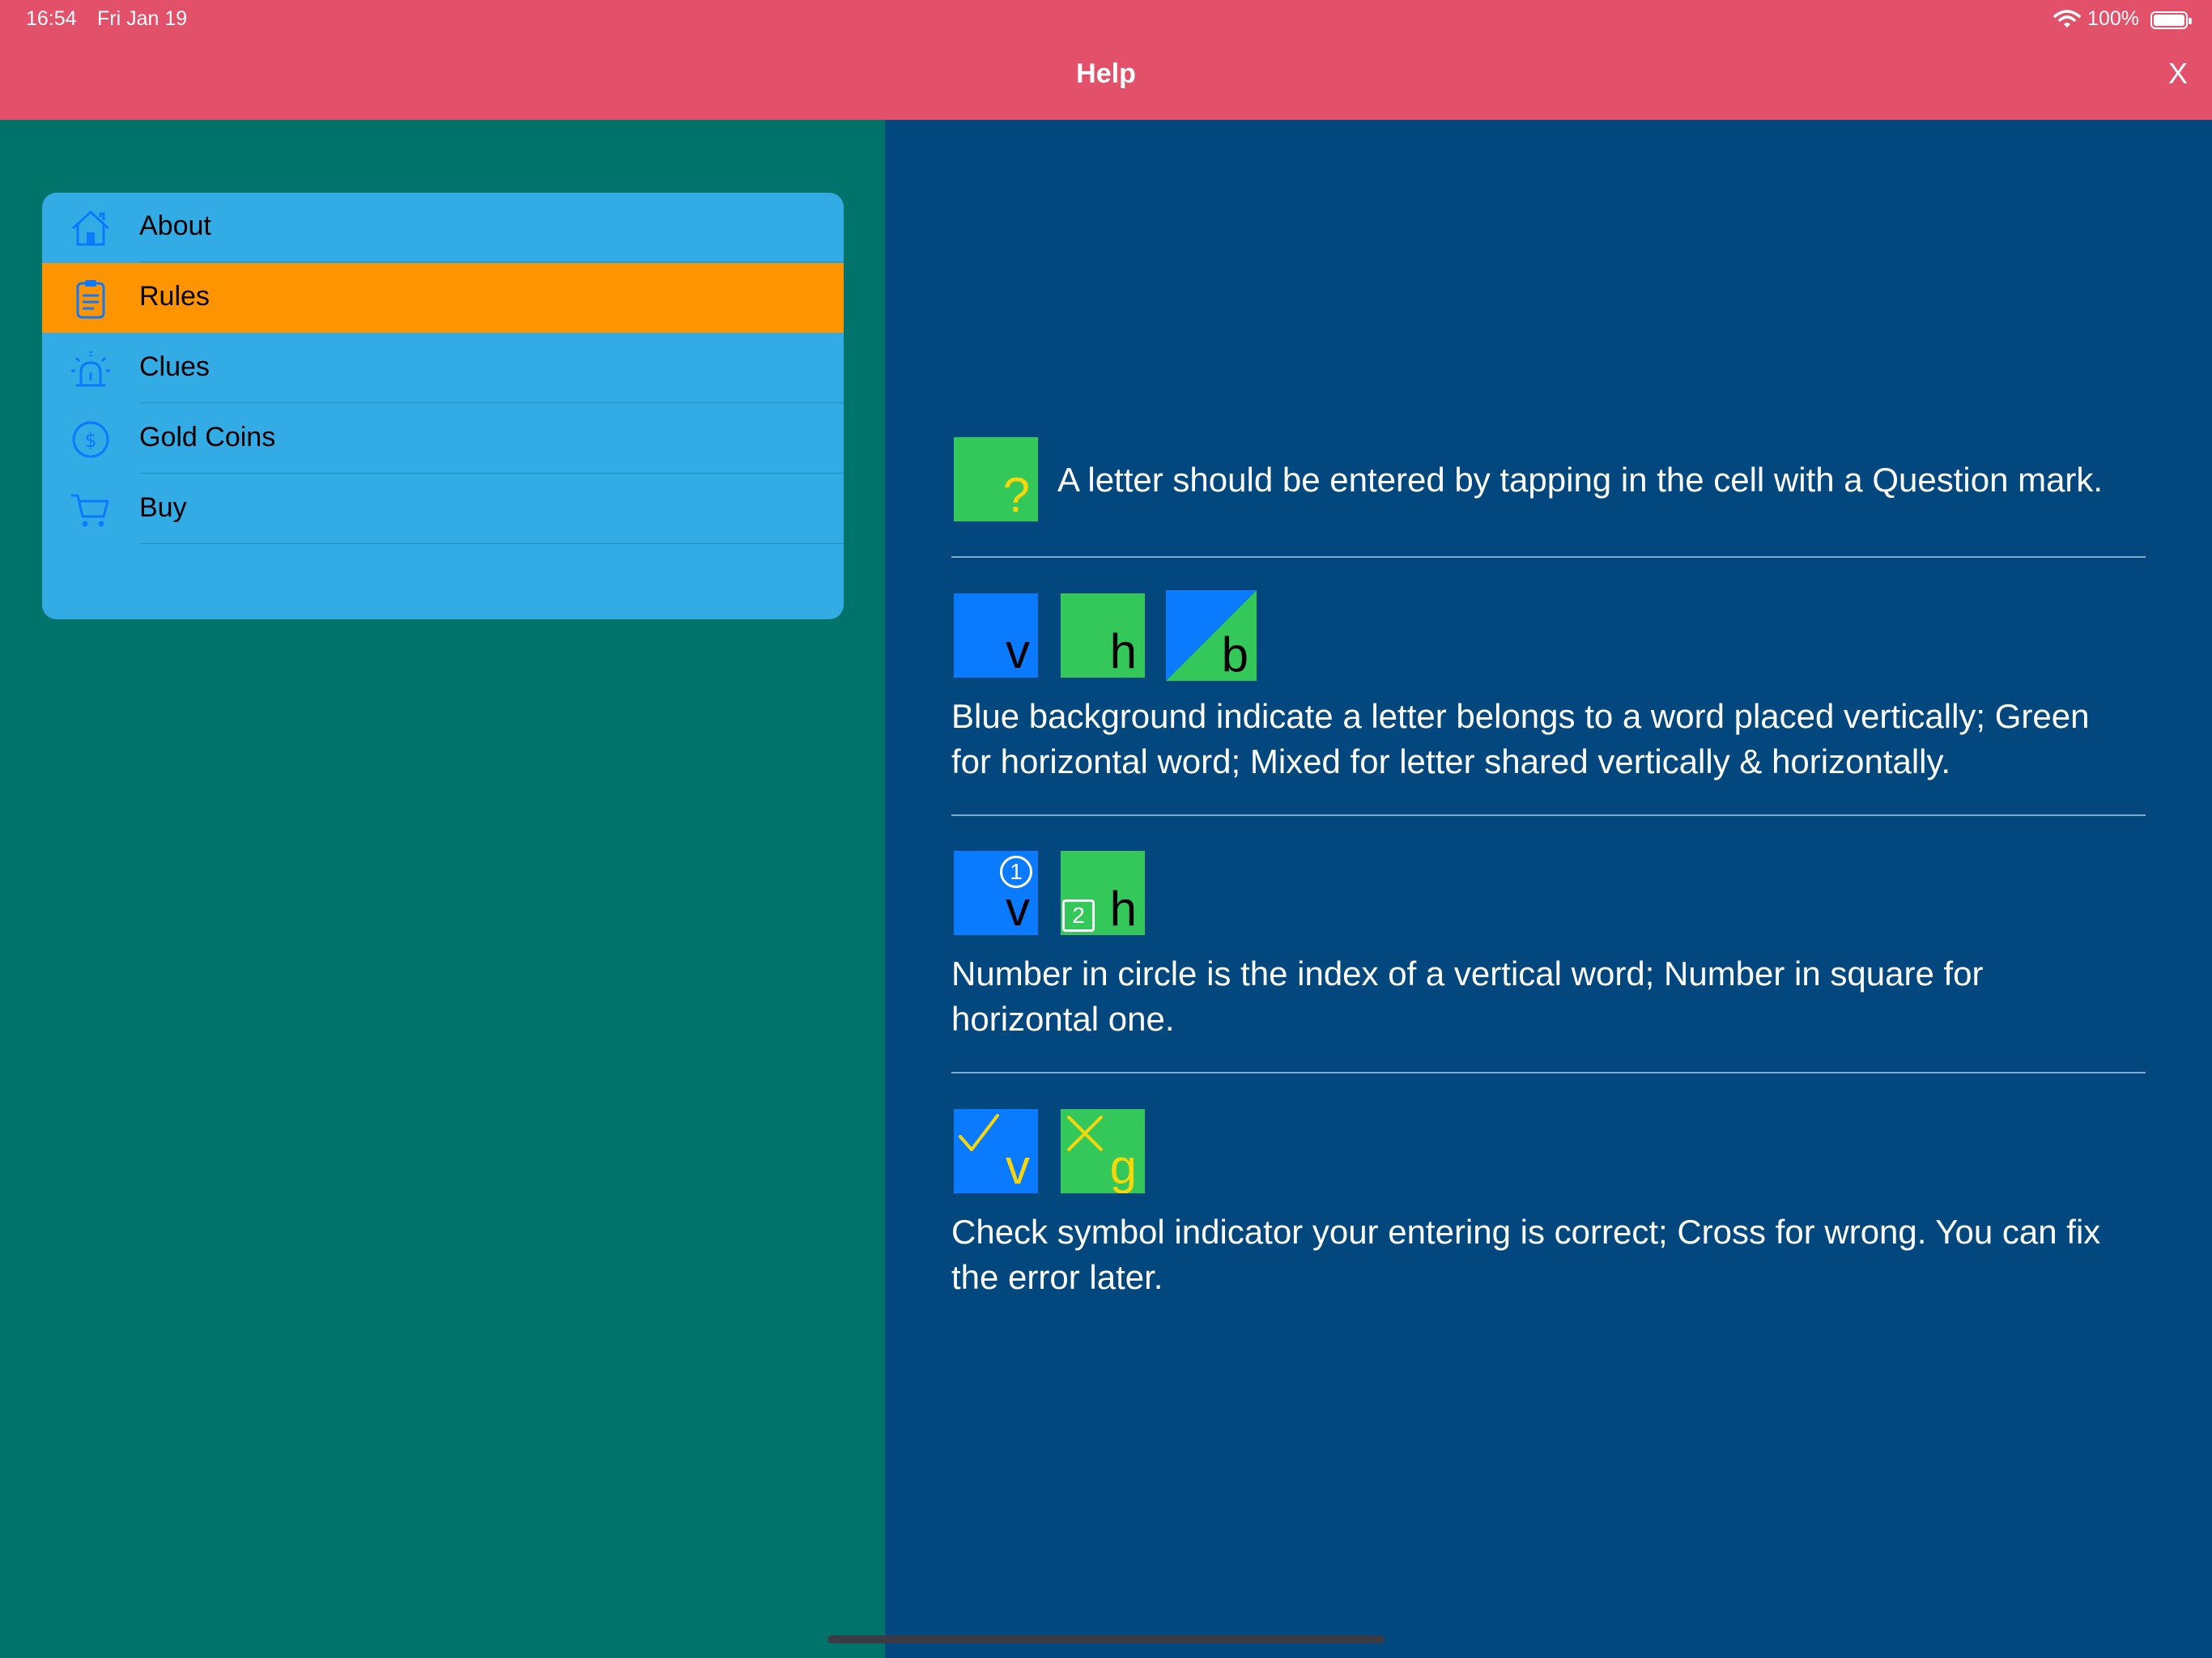 Image resolution: width=2212 pixels, height=1658 pixels. What do you see at coordinates (443, 227) in the screenshot?
I see `menu-item-about: About` at bounding box center [443, 227].